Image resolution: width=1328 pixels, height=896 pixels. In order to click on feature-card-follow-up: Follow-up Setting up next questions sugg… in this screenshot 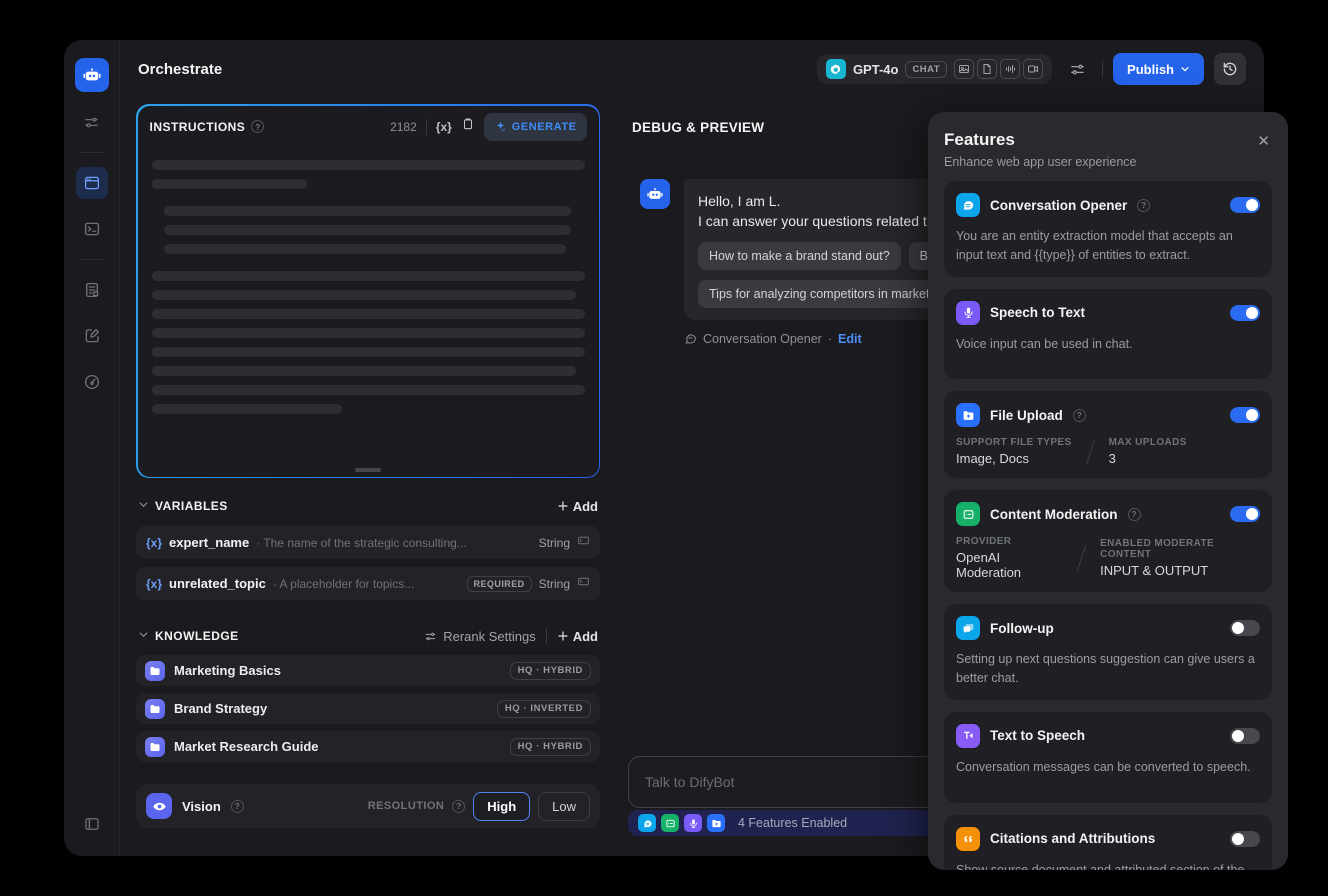, I will do `click(1108, 652)`.